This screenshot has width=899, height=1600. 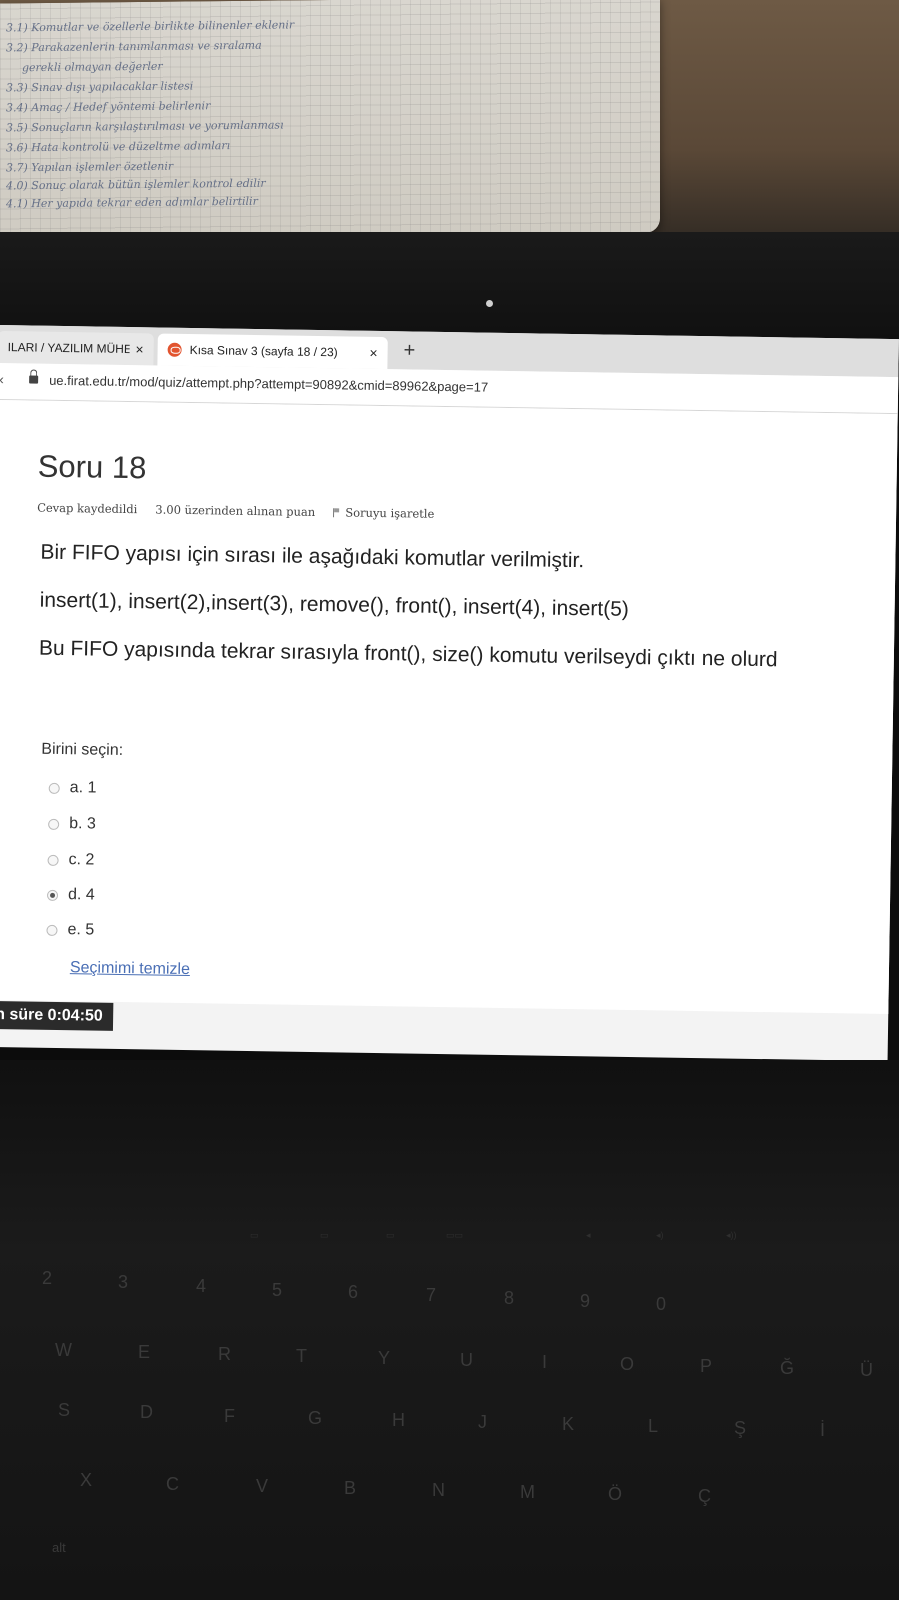 I want to click on key: 5, so click(x=277, y=1290).